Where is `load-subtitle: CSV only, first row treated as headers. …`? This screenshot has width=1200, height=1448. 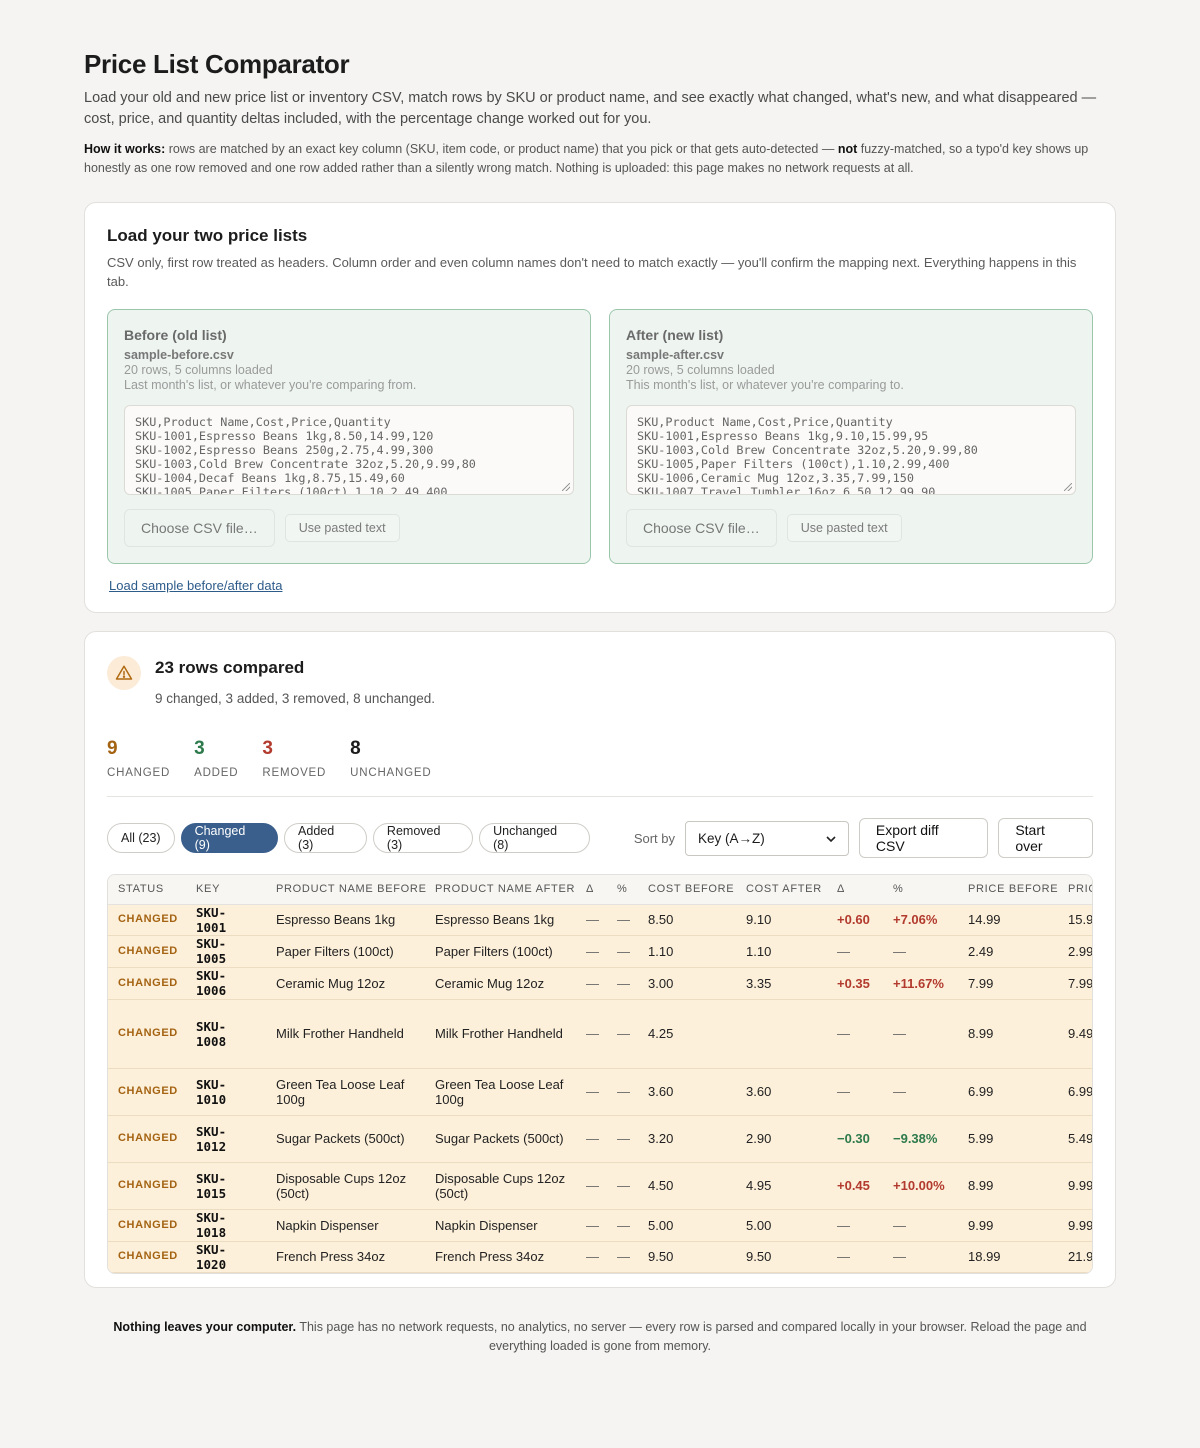
load-subtitle: CSV only, first row treated as headers. … is located at coordinates (592, 272).